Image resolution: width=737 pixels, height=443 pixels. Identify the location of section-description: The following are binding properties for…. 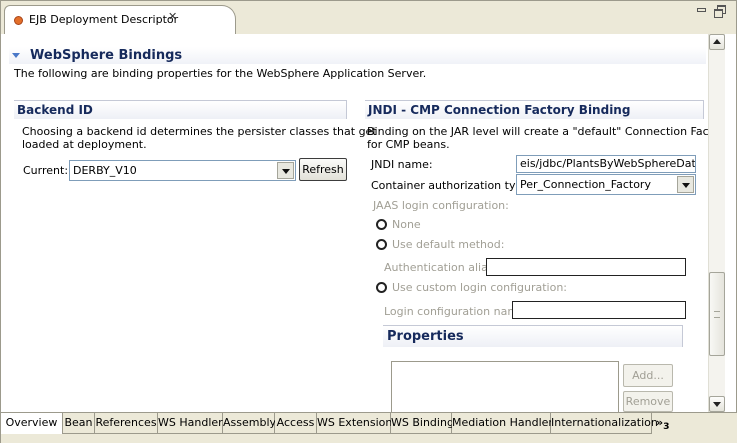
(220, 73).